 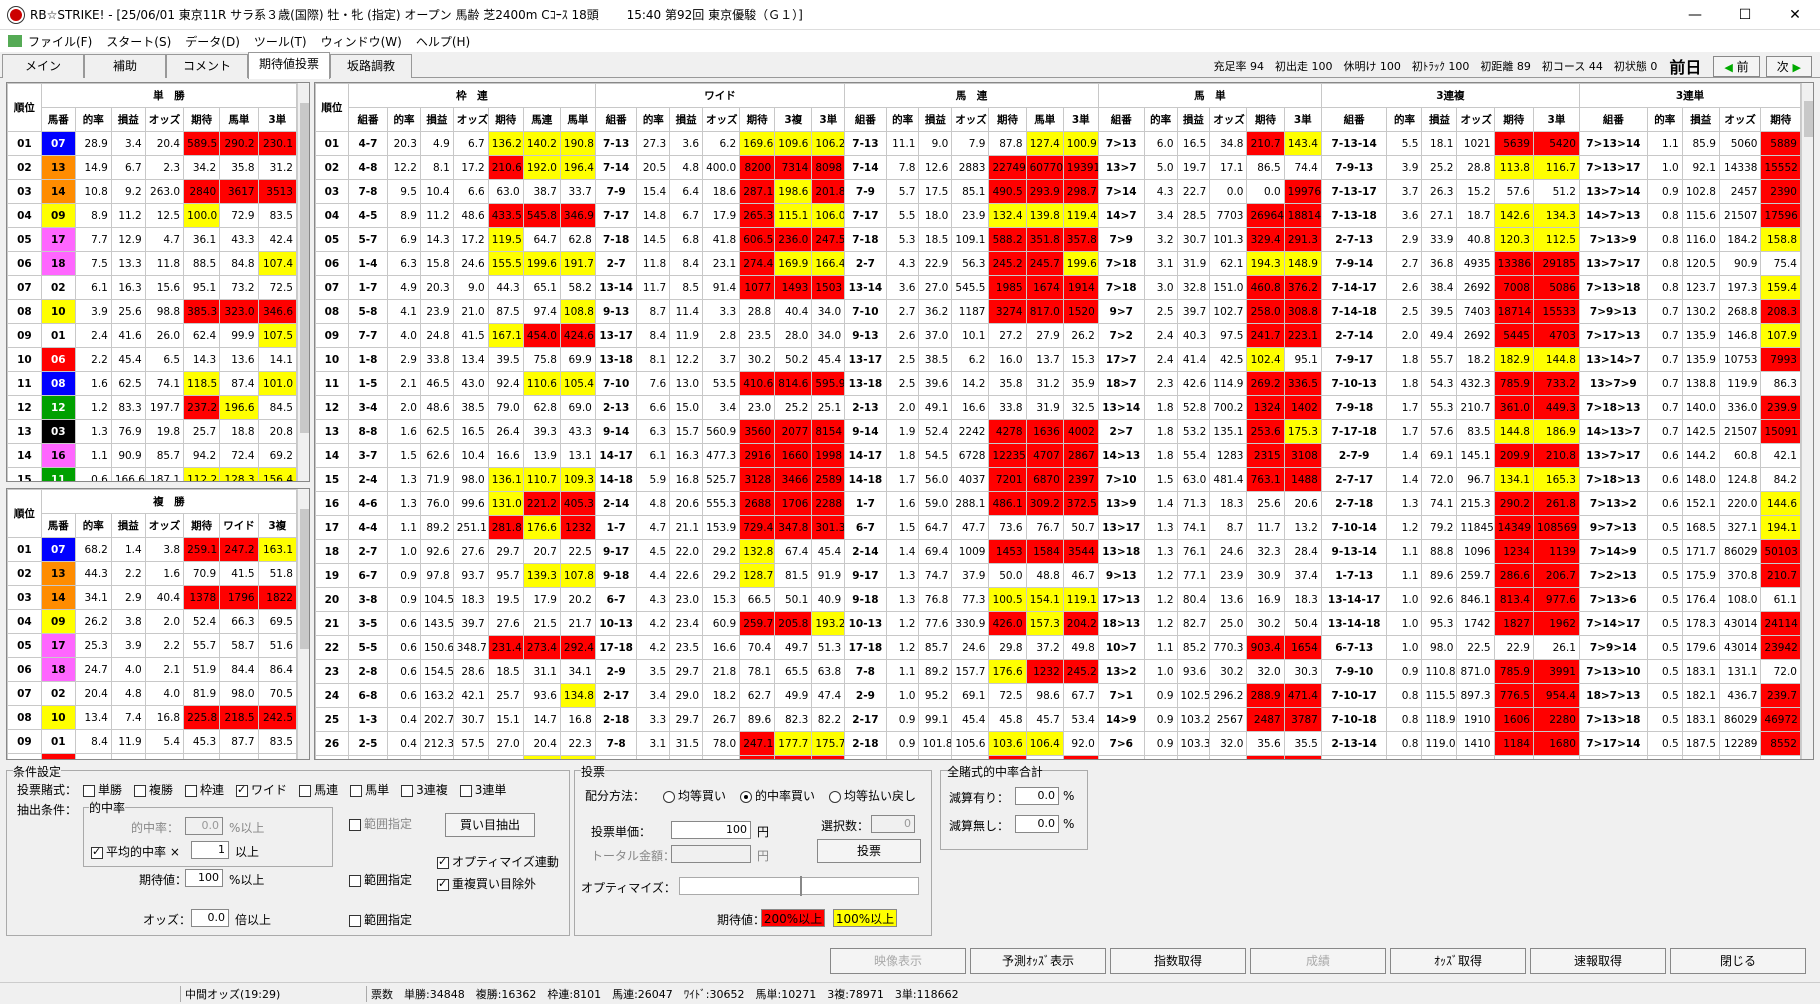 What do you see at coordinates (152, 311) in the screenshot?
I see `tansho-row: 08 10 3.9 25.6 98.8 385.3 323.0 346.6` at bounding box center [152, 311].